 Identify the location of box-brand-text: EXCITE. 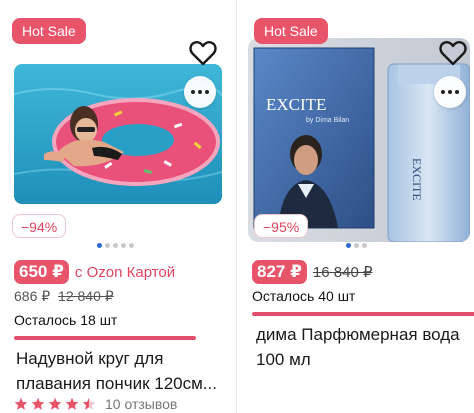
(296, 104).